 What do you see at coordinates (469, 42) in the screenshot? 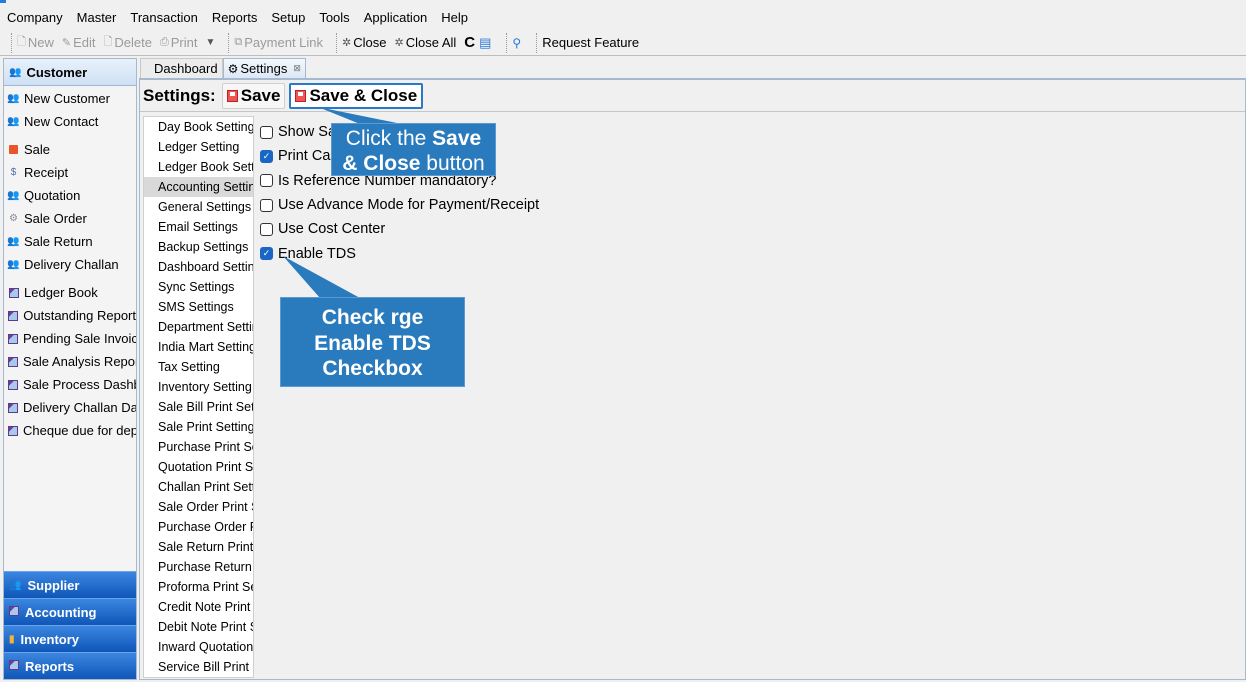
I see `refresh-button: C` at bounding box center [469, 42].